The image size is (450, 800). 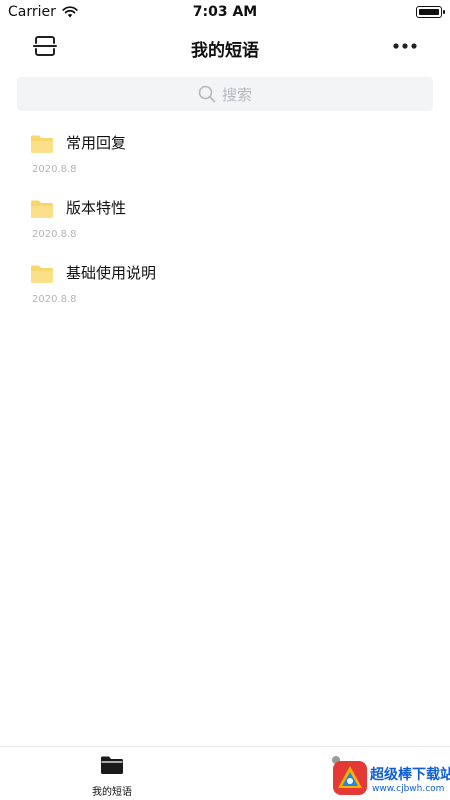 What do you see at coordinates (225, 156) in the screenshot?
I see `list-item: 常用回复 2020.8.8` at bounding box center [225, 156].